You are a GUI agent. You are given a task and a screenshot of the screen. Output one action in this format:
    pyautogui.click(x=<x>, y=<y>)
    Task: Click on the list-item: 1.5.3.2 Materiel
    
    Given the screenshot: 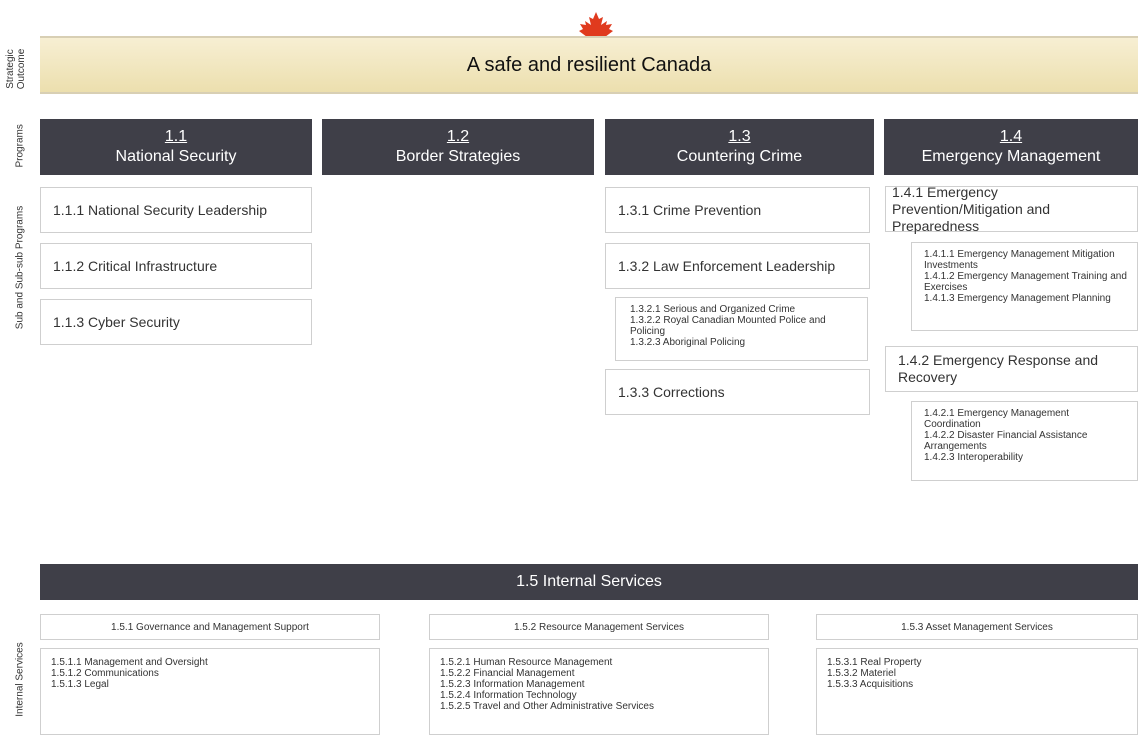 What is the action you would take?
    pyautogui.click(x=861, y=673)
    